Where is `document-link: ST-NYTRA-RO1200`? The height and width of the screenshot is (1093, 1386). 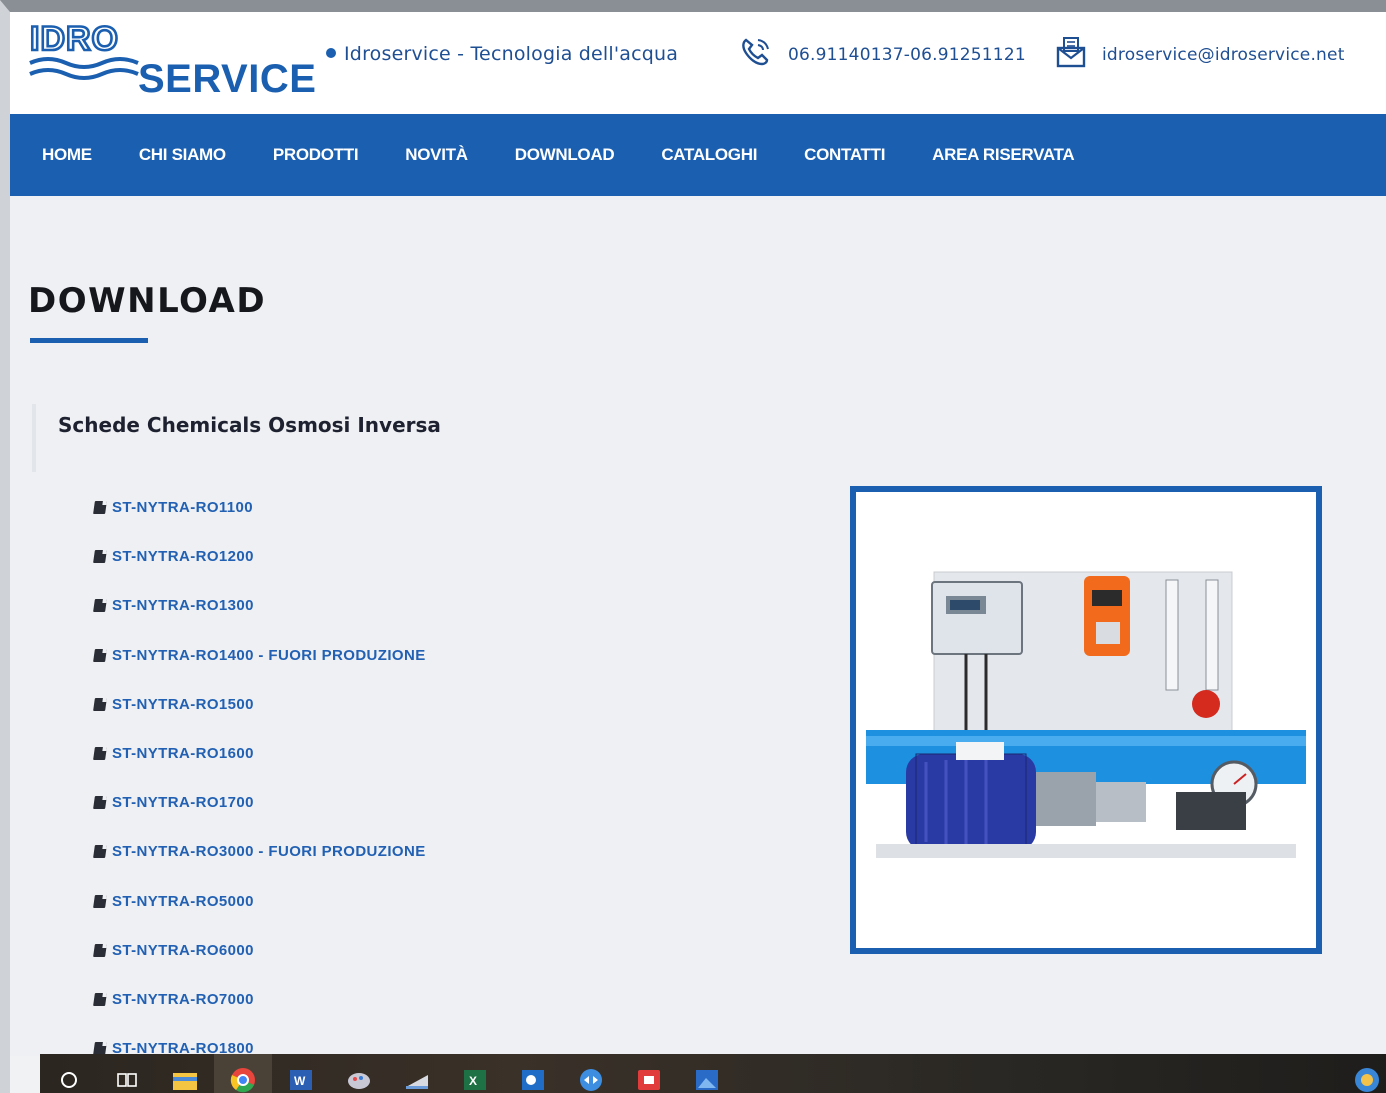
document-link: ST-NYTRA-RO1200 is located at coordinates (183, 556).